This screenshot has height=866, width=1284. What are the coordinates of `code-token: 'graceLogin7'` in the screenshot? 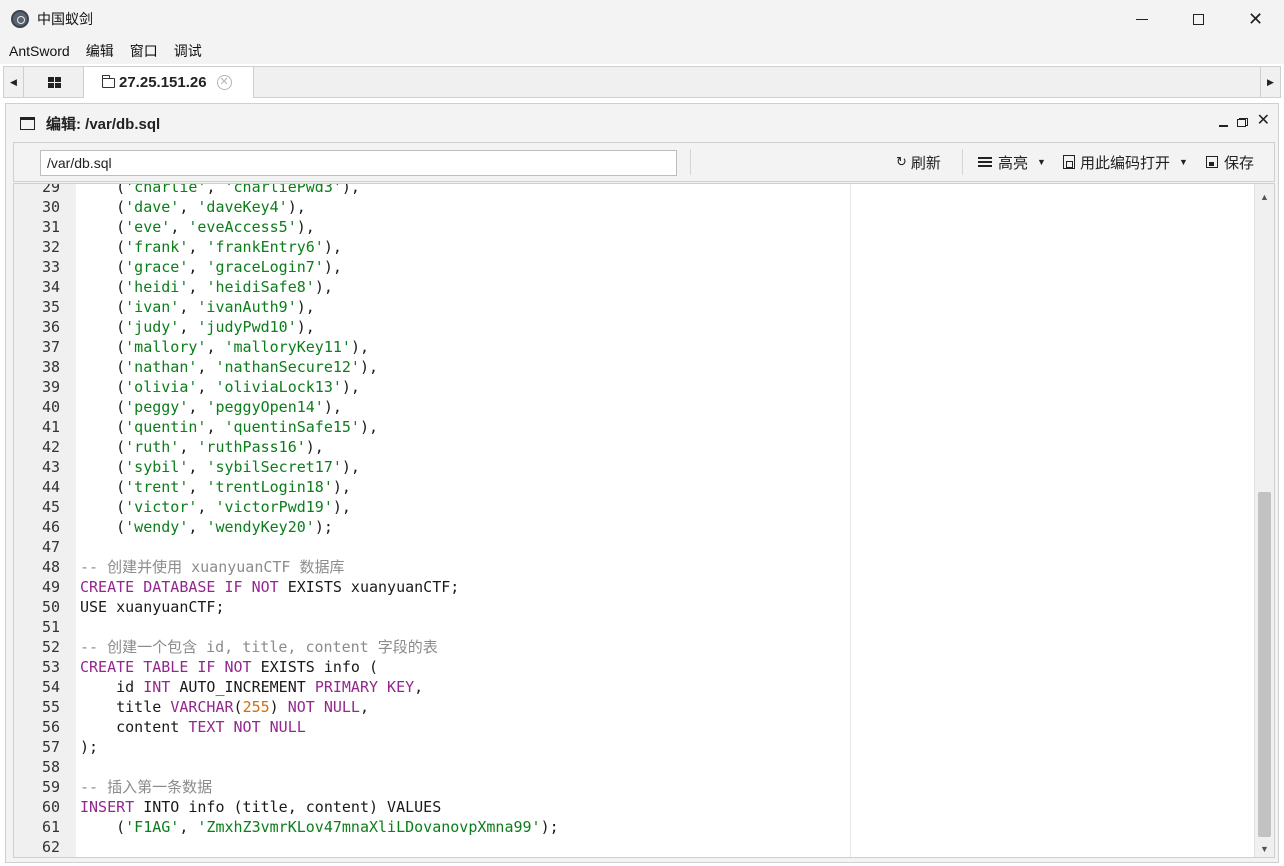 It's located at (265, 267).